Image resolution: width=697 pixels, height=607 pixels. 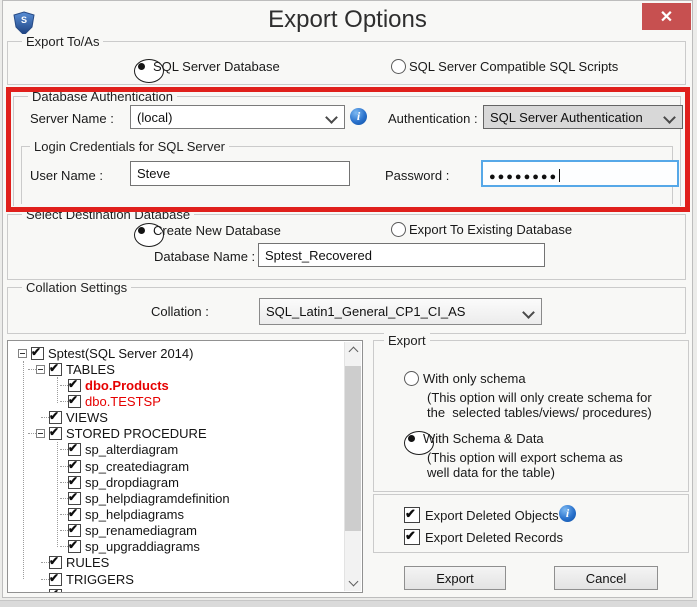 I want to click on tree-item-stored-procedure: STORED PROCEDURE, so click(x=176, y=433).